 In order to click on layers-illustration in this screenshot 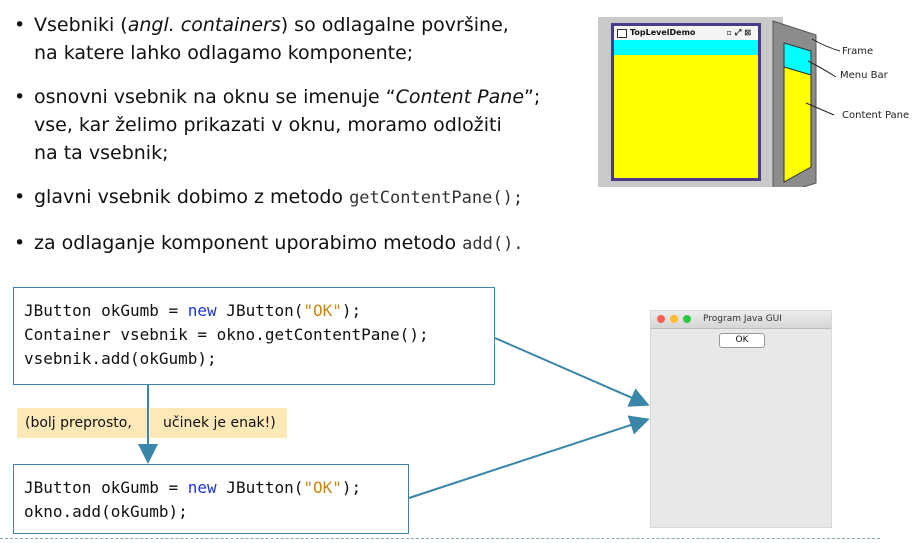, I will do `click(806, 103)`.